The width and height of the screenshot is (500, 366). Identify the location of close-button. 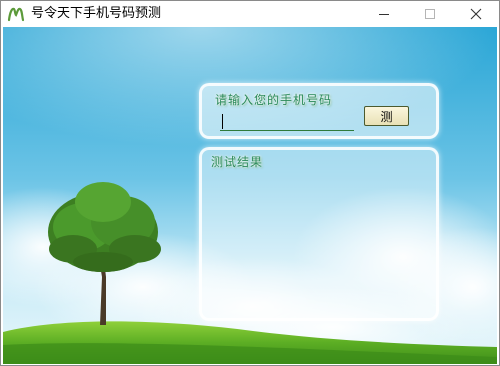
(476, 14).